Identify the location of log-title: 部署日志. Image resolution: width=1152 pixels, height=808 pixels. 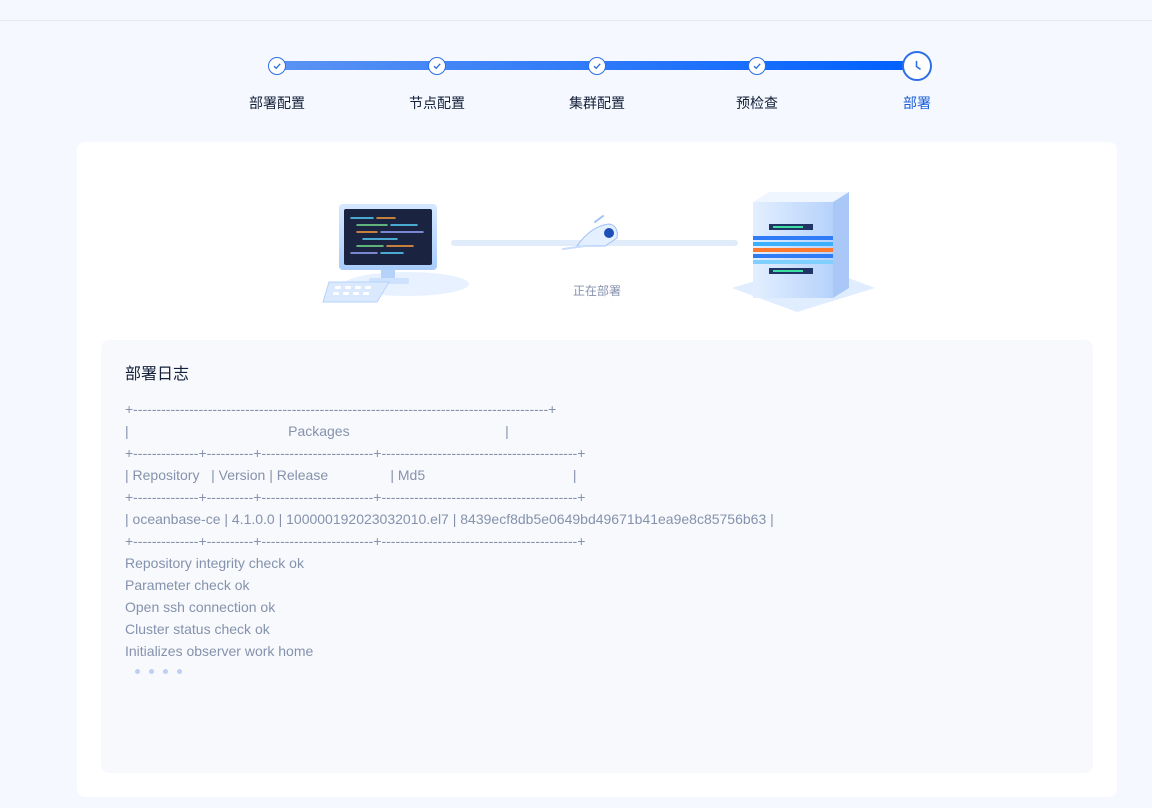
(157, 374).